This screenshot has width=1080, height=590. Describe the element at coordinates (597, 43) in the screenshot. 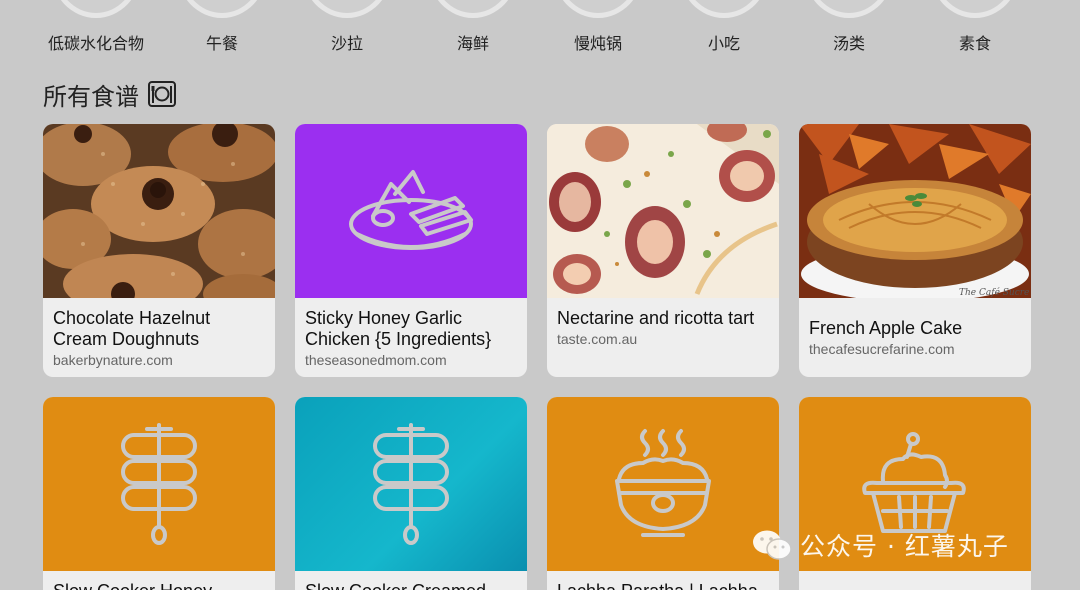

I see `category-label: 慢炖锅` at that location.